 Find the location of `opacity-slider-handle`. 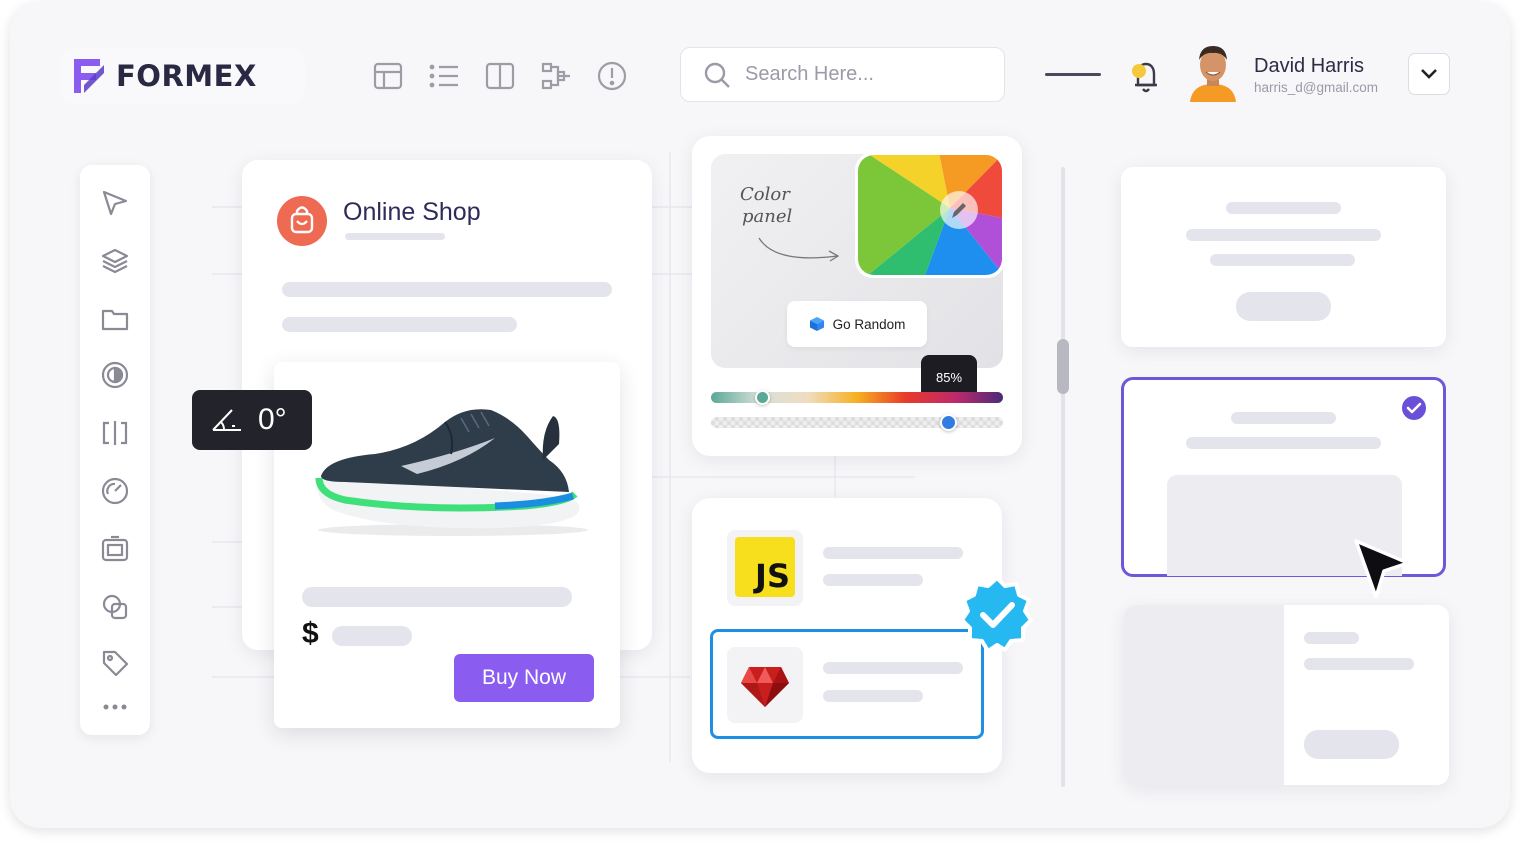

opacity-slider-handle is located at coordinates (948, 422).